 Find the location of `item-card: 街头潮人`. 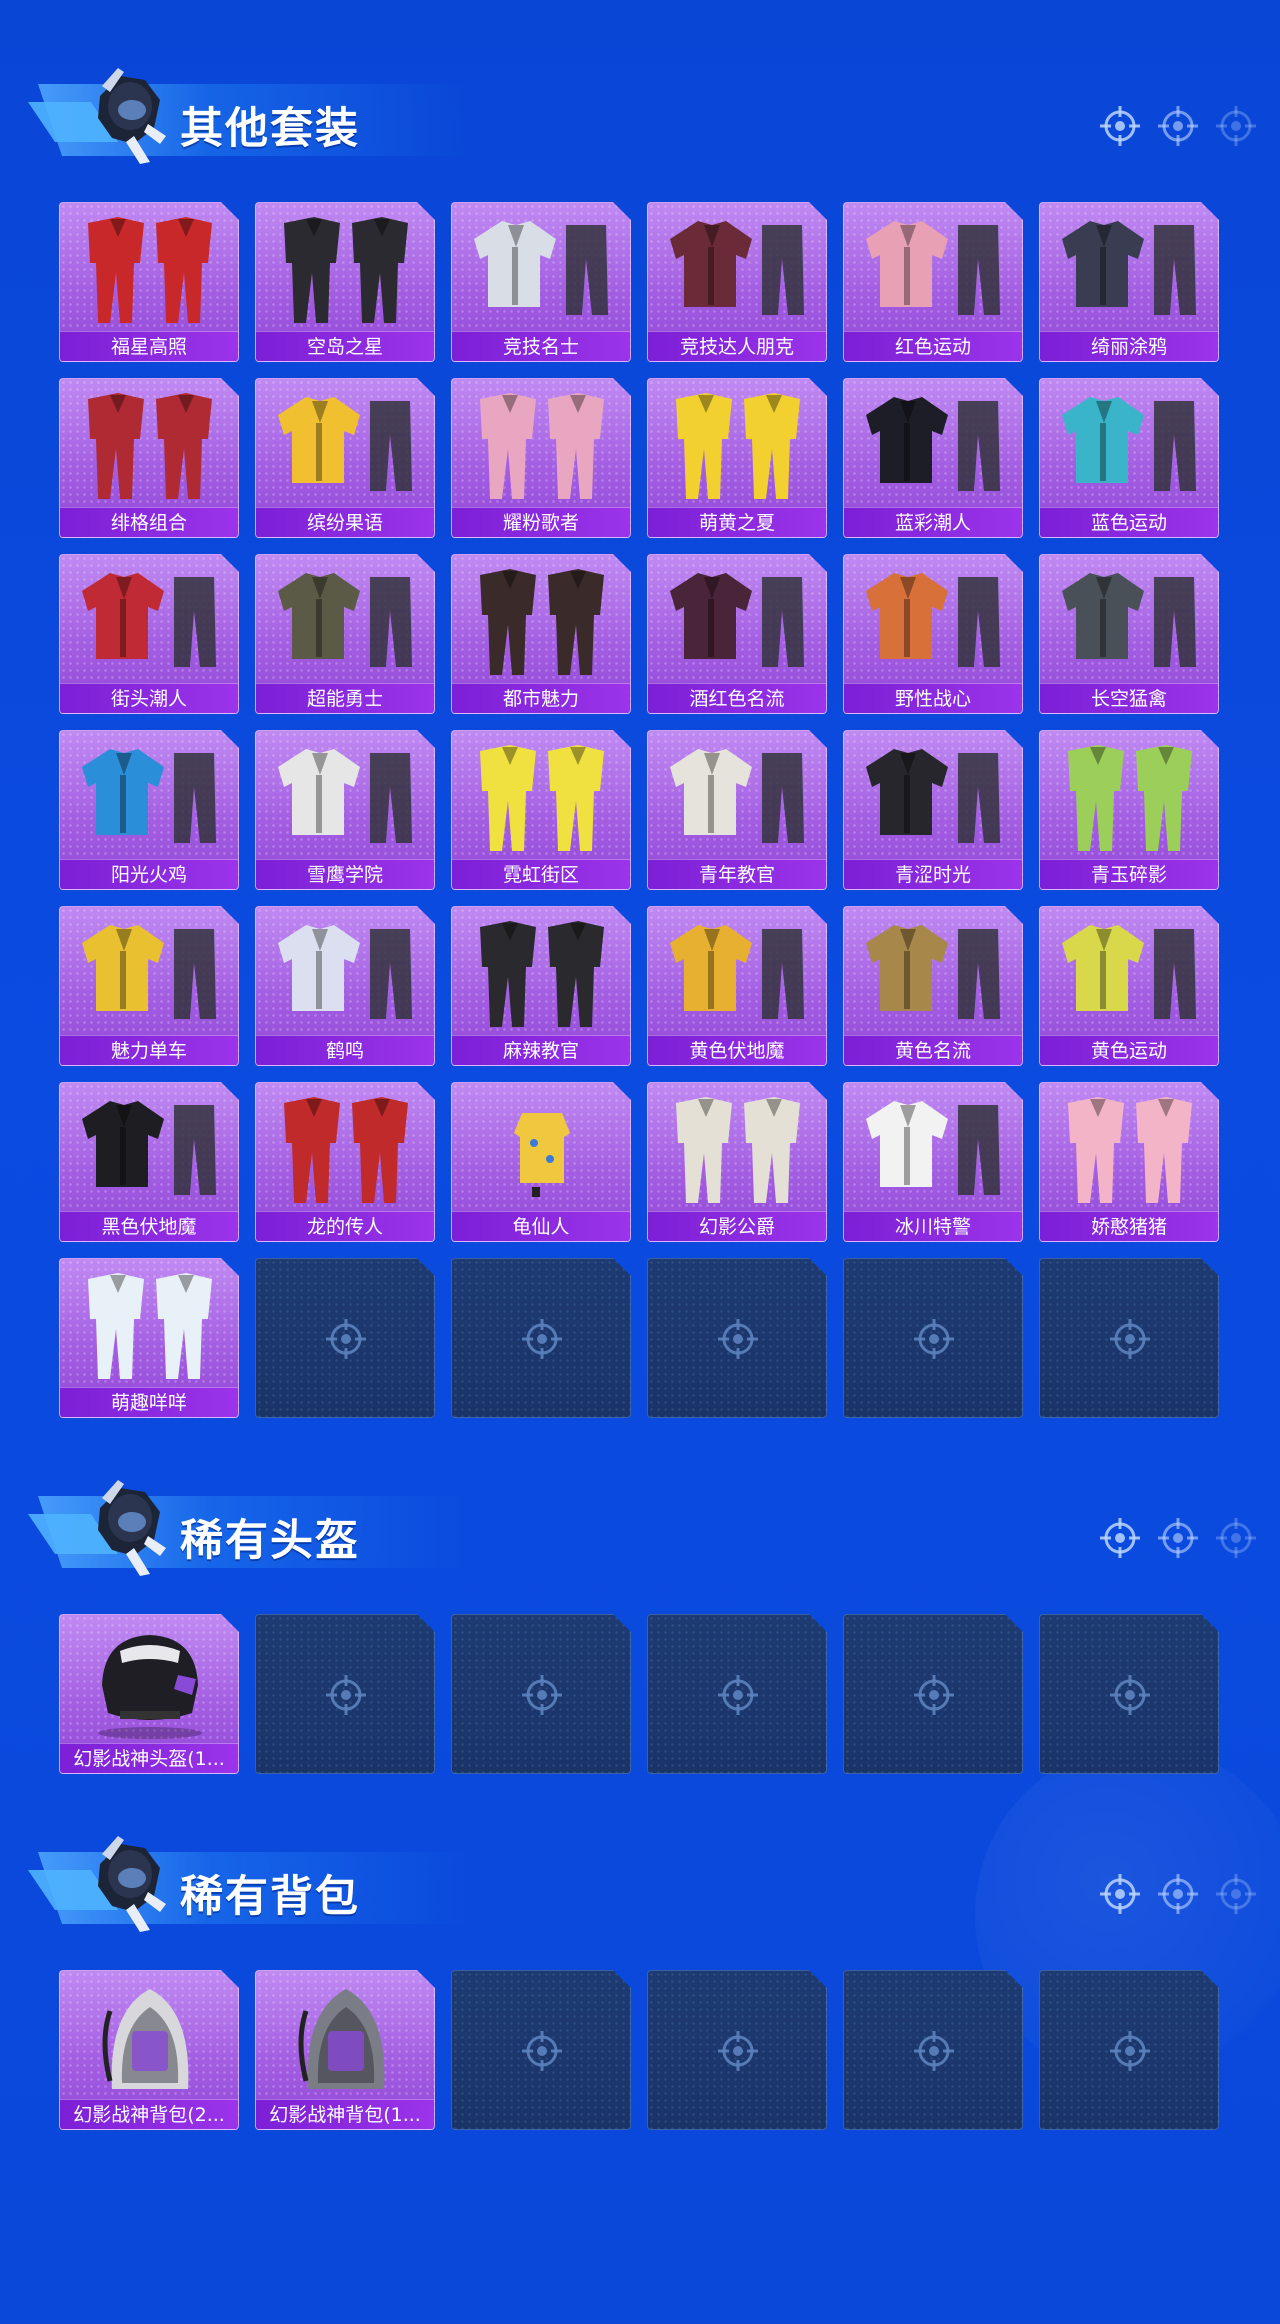

item-card: 街头潮人 is located at coordinates (149, 634).